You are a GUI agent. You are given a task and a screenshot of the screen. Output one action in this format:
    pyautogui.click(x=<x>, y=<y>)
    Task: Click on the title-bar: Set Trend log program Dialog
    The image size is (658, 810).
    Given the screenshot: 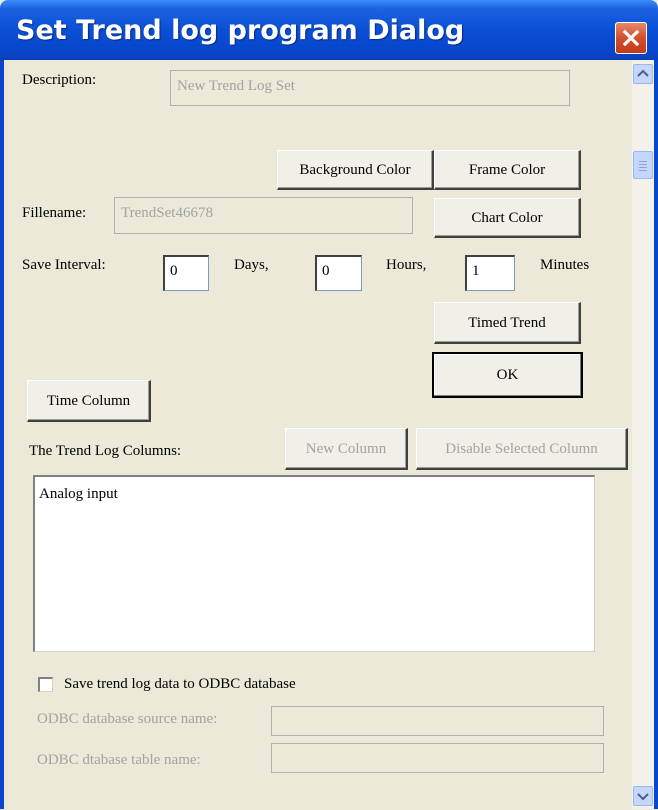 What is the action you would take?
    pyautogui.click(x=329, y=30)
    